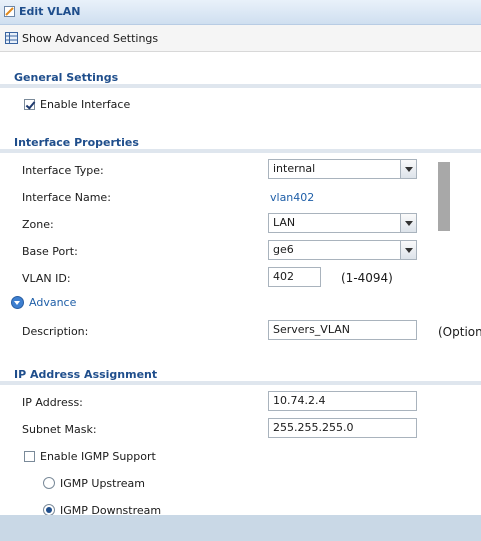  I want to click on base-port-value: ge6, so click(342, 250).